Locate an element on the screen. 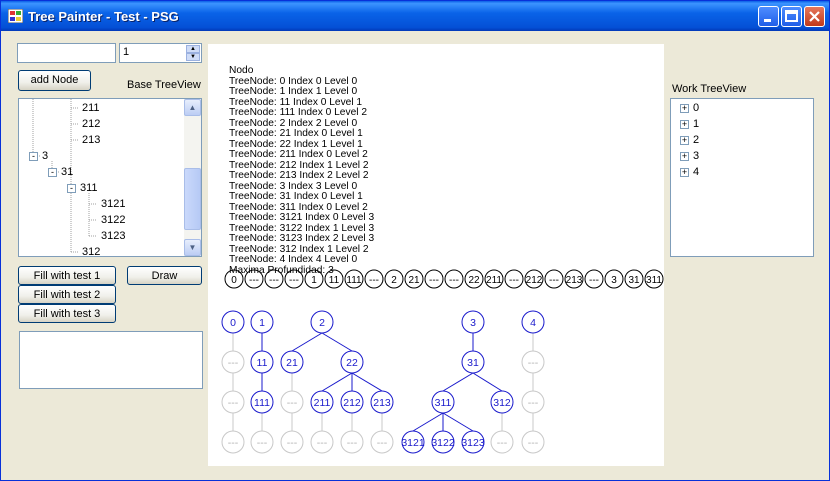 The width and height of the screenshot is (830, 481). base-tree-node-label: 213 is located at coordinates (91, 140).